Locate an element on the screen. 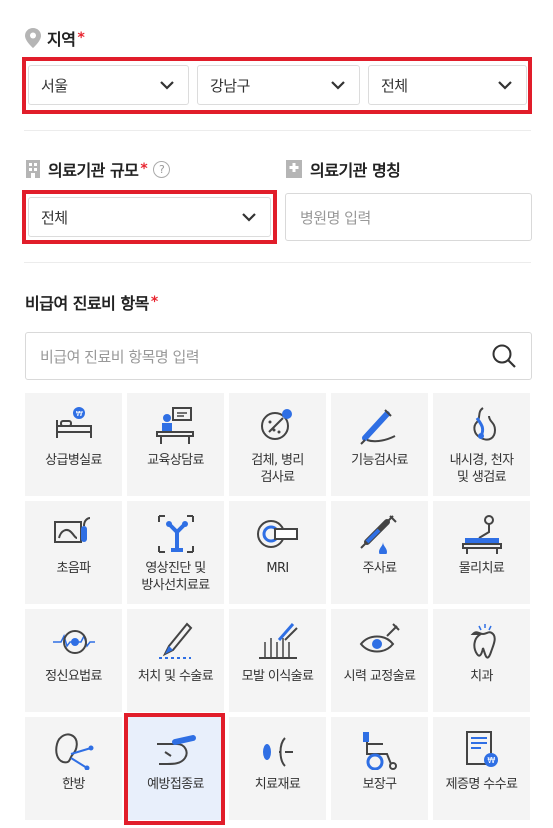 Image resolution: width=553 pixels, height=828 pixels. scale-select-value: 전체 is located at coordinates (54, 217).